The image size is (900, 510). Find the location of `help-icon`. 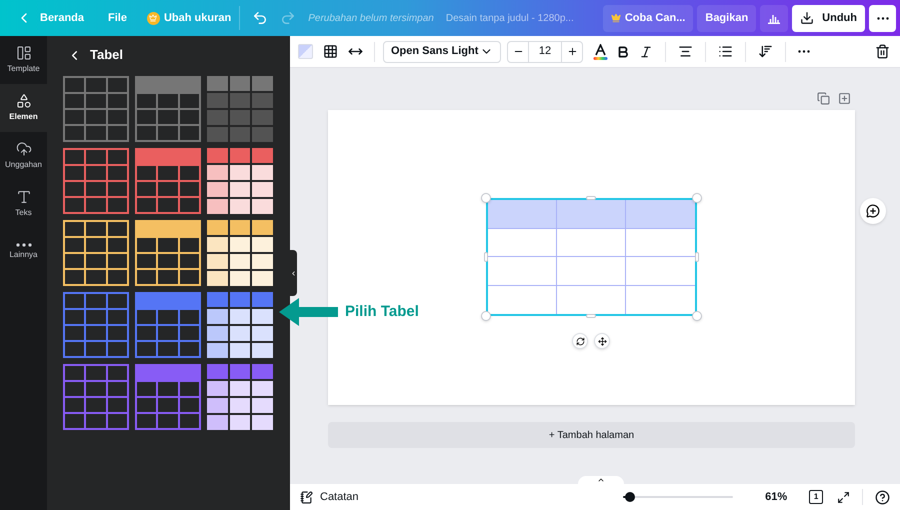

help-icon is located at coordinates (882, 497).